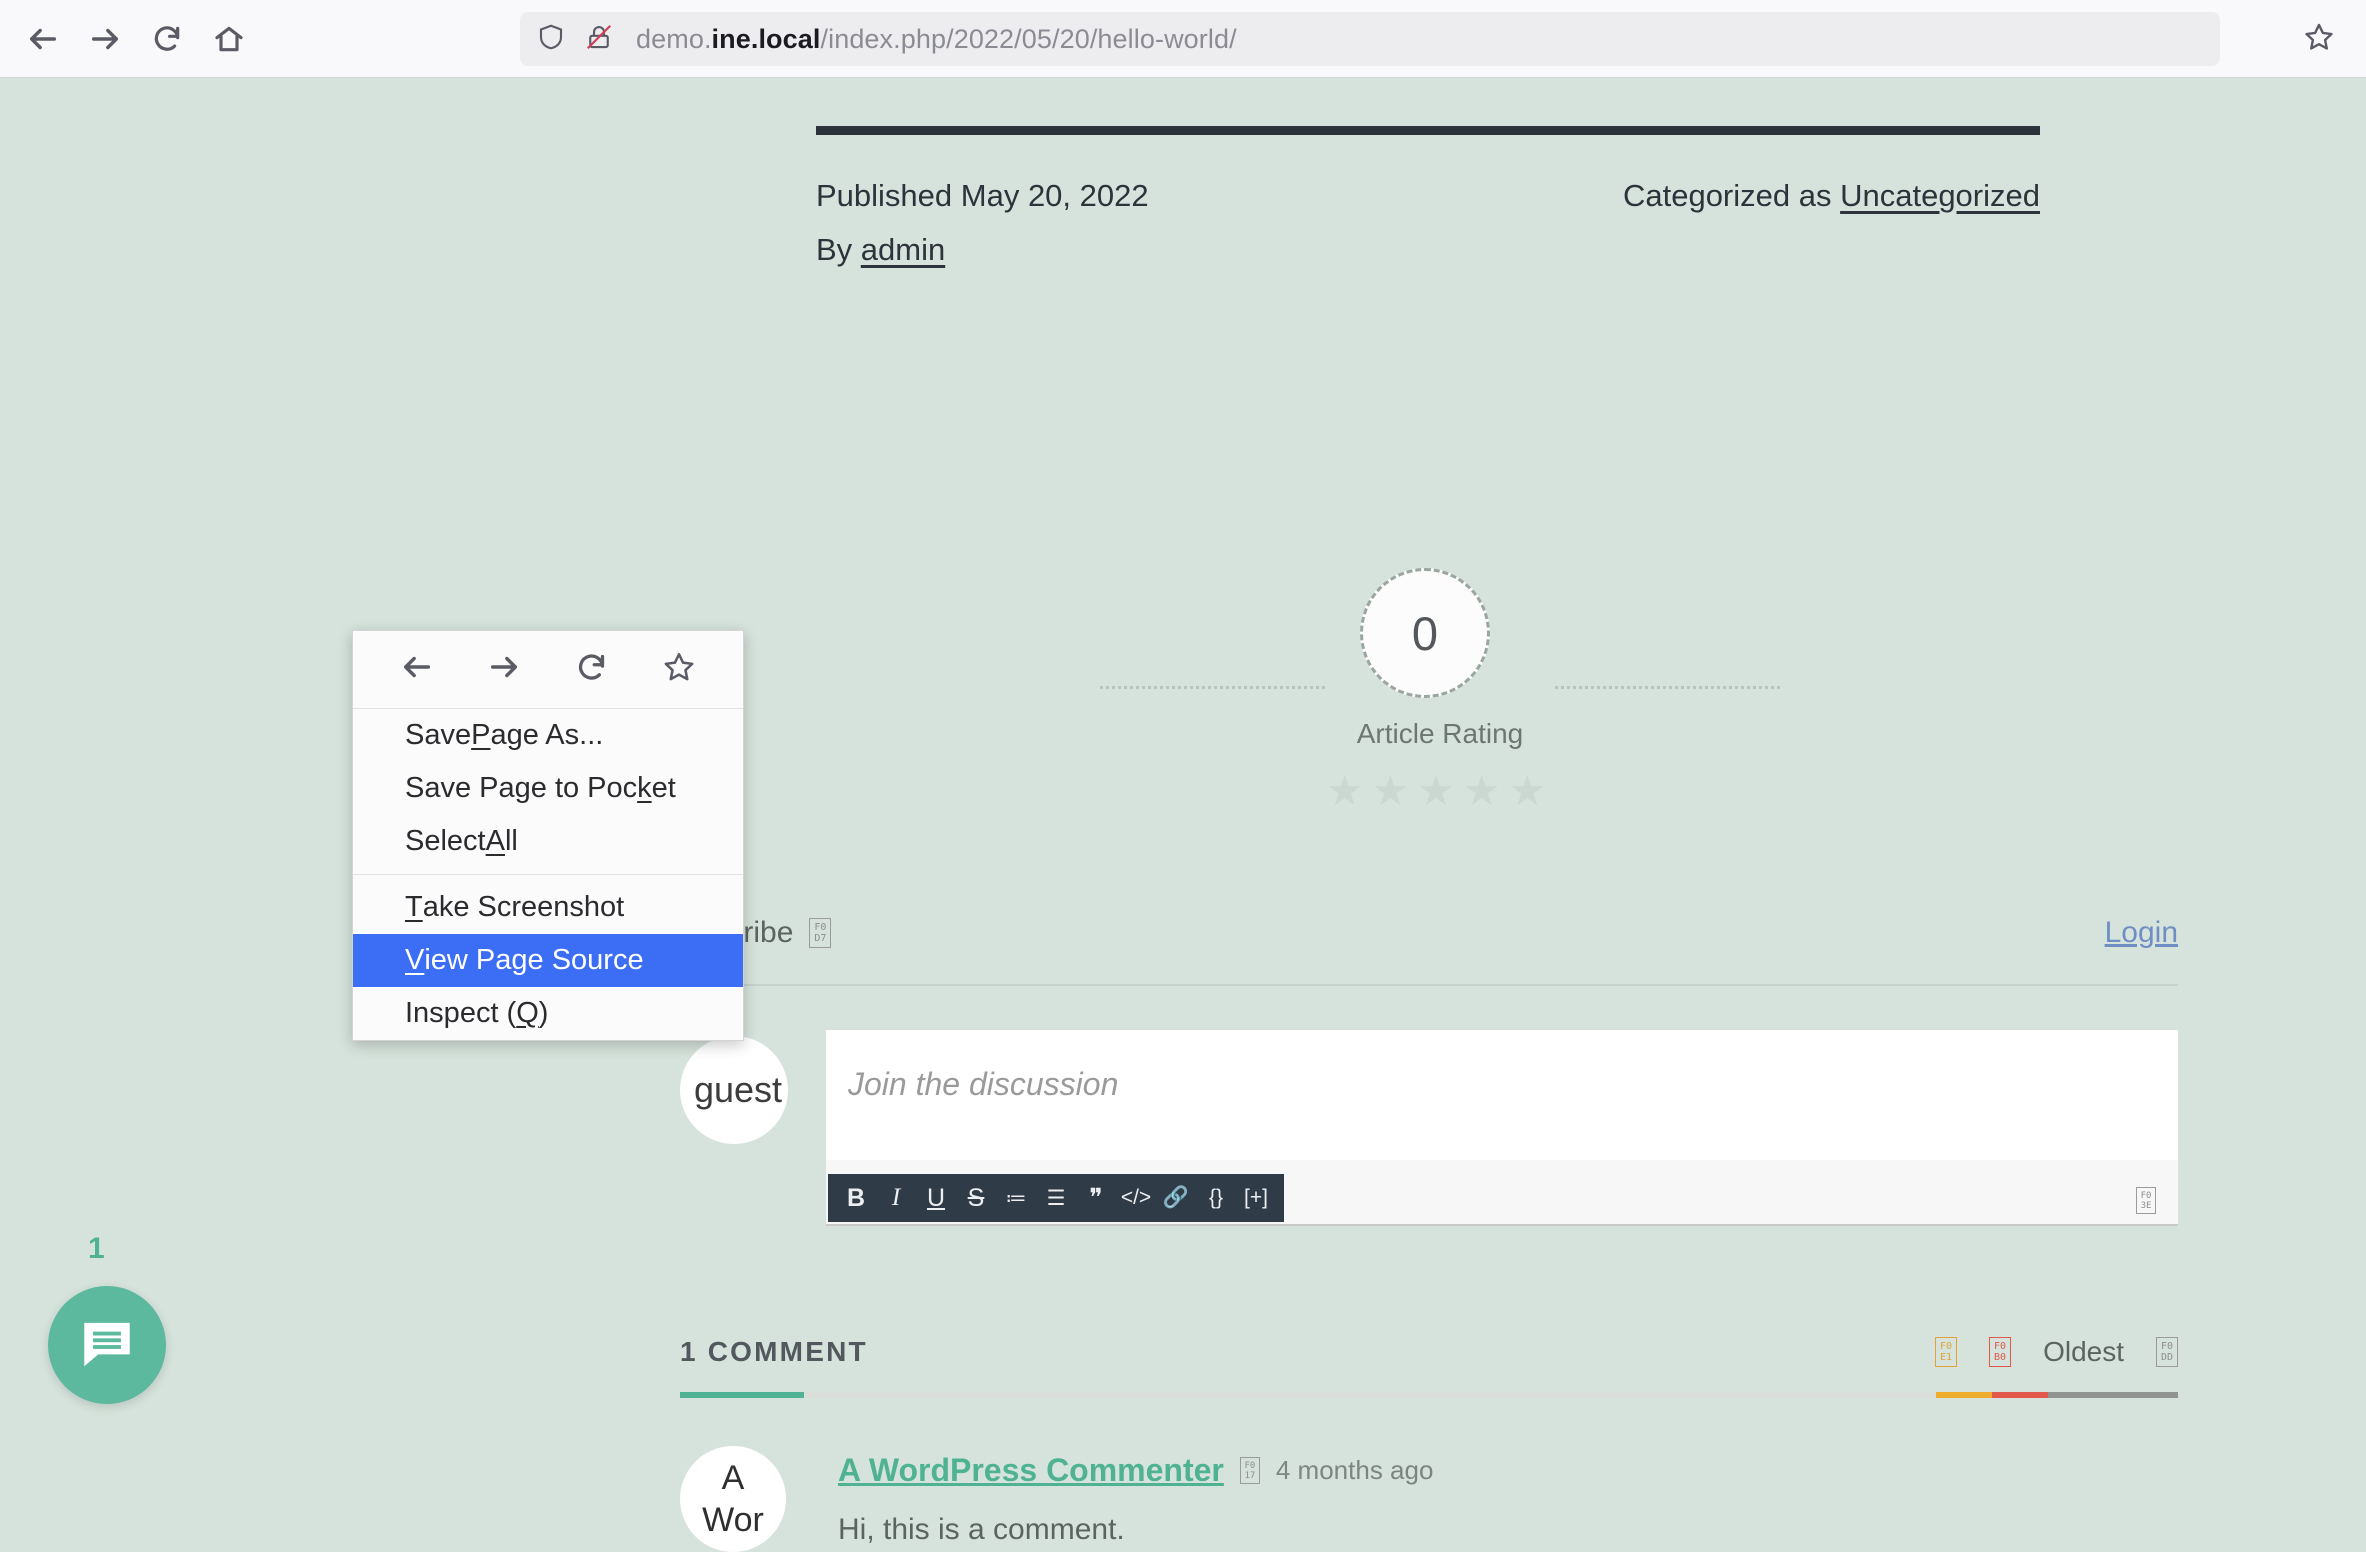  Describe the element at coordinates (1428, 130) in the screenshot. I see `article-divider` at that location.